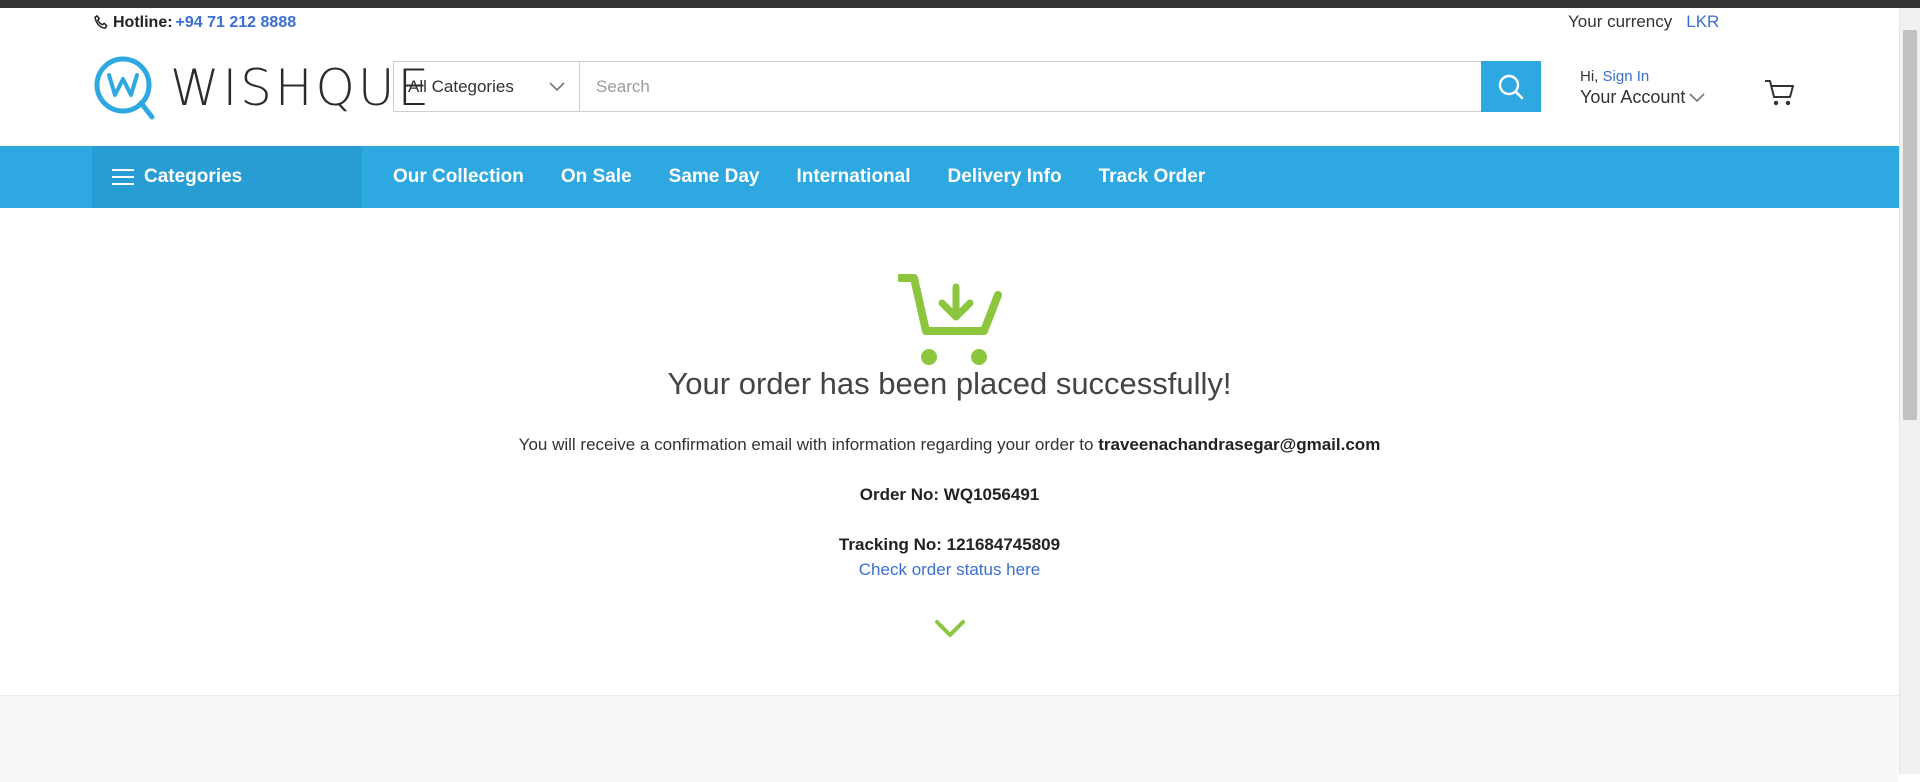 Image resolution: width=1920 pixels, height=782 pixels. I want to click on hotline-number: +94 71 212 8888, so click(236, 23).